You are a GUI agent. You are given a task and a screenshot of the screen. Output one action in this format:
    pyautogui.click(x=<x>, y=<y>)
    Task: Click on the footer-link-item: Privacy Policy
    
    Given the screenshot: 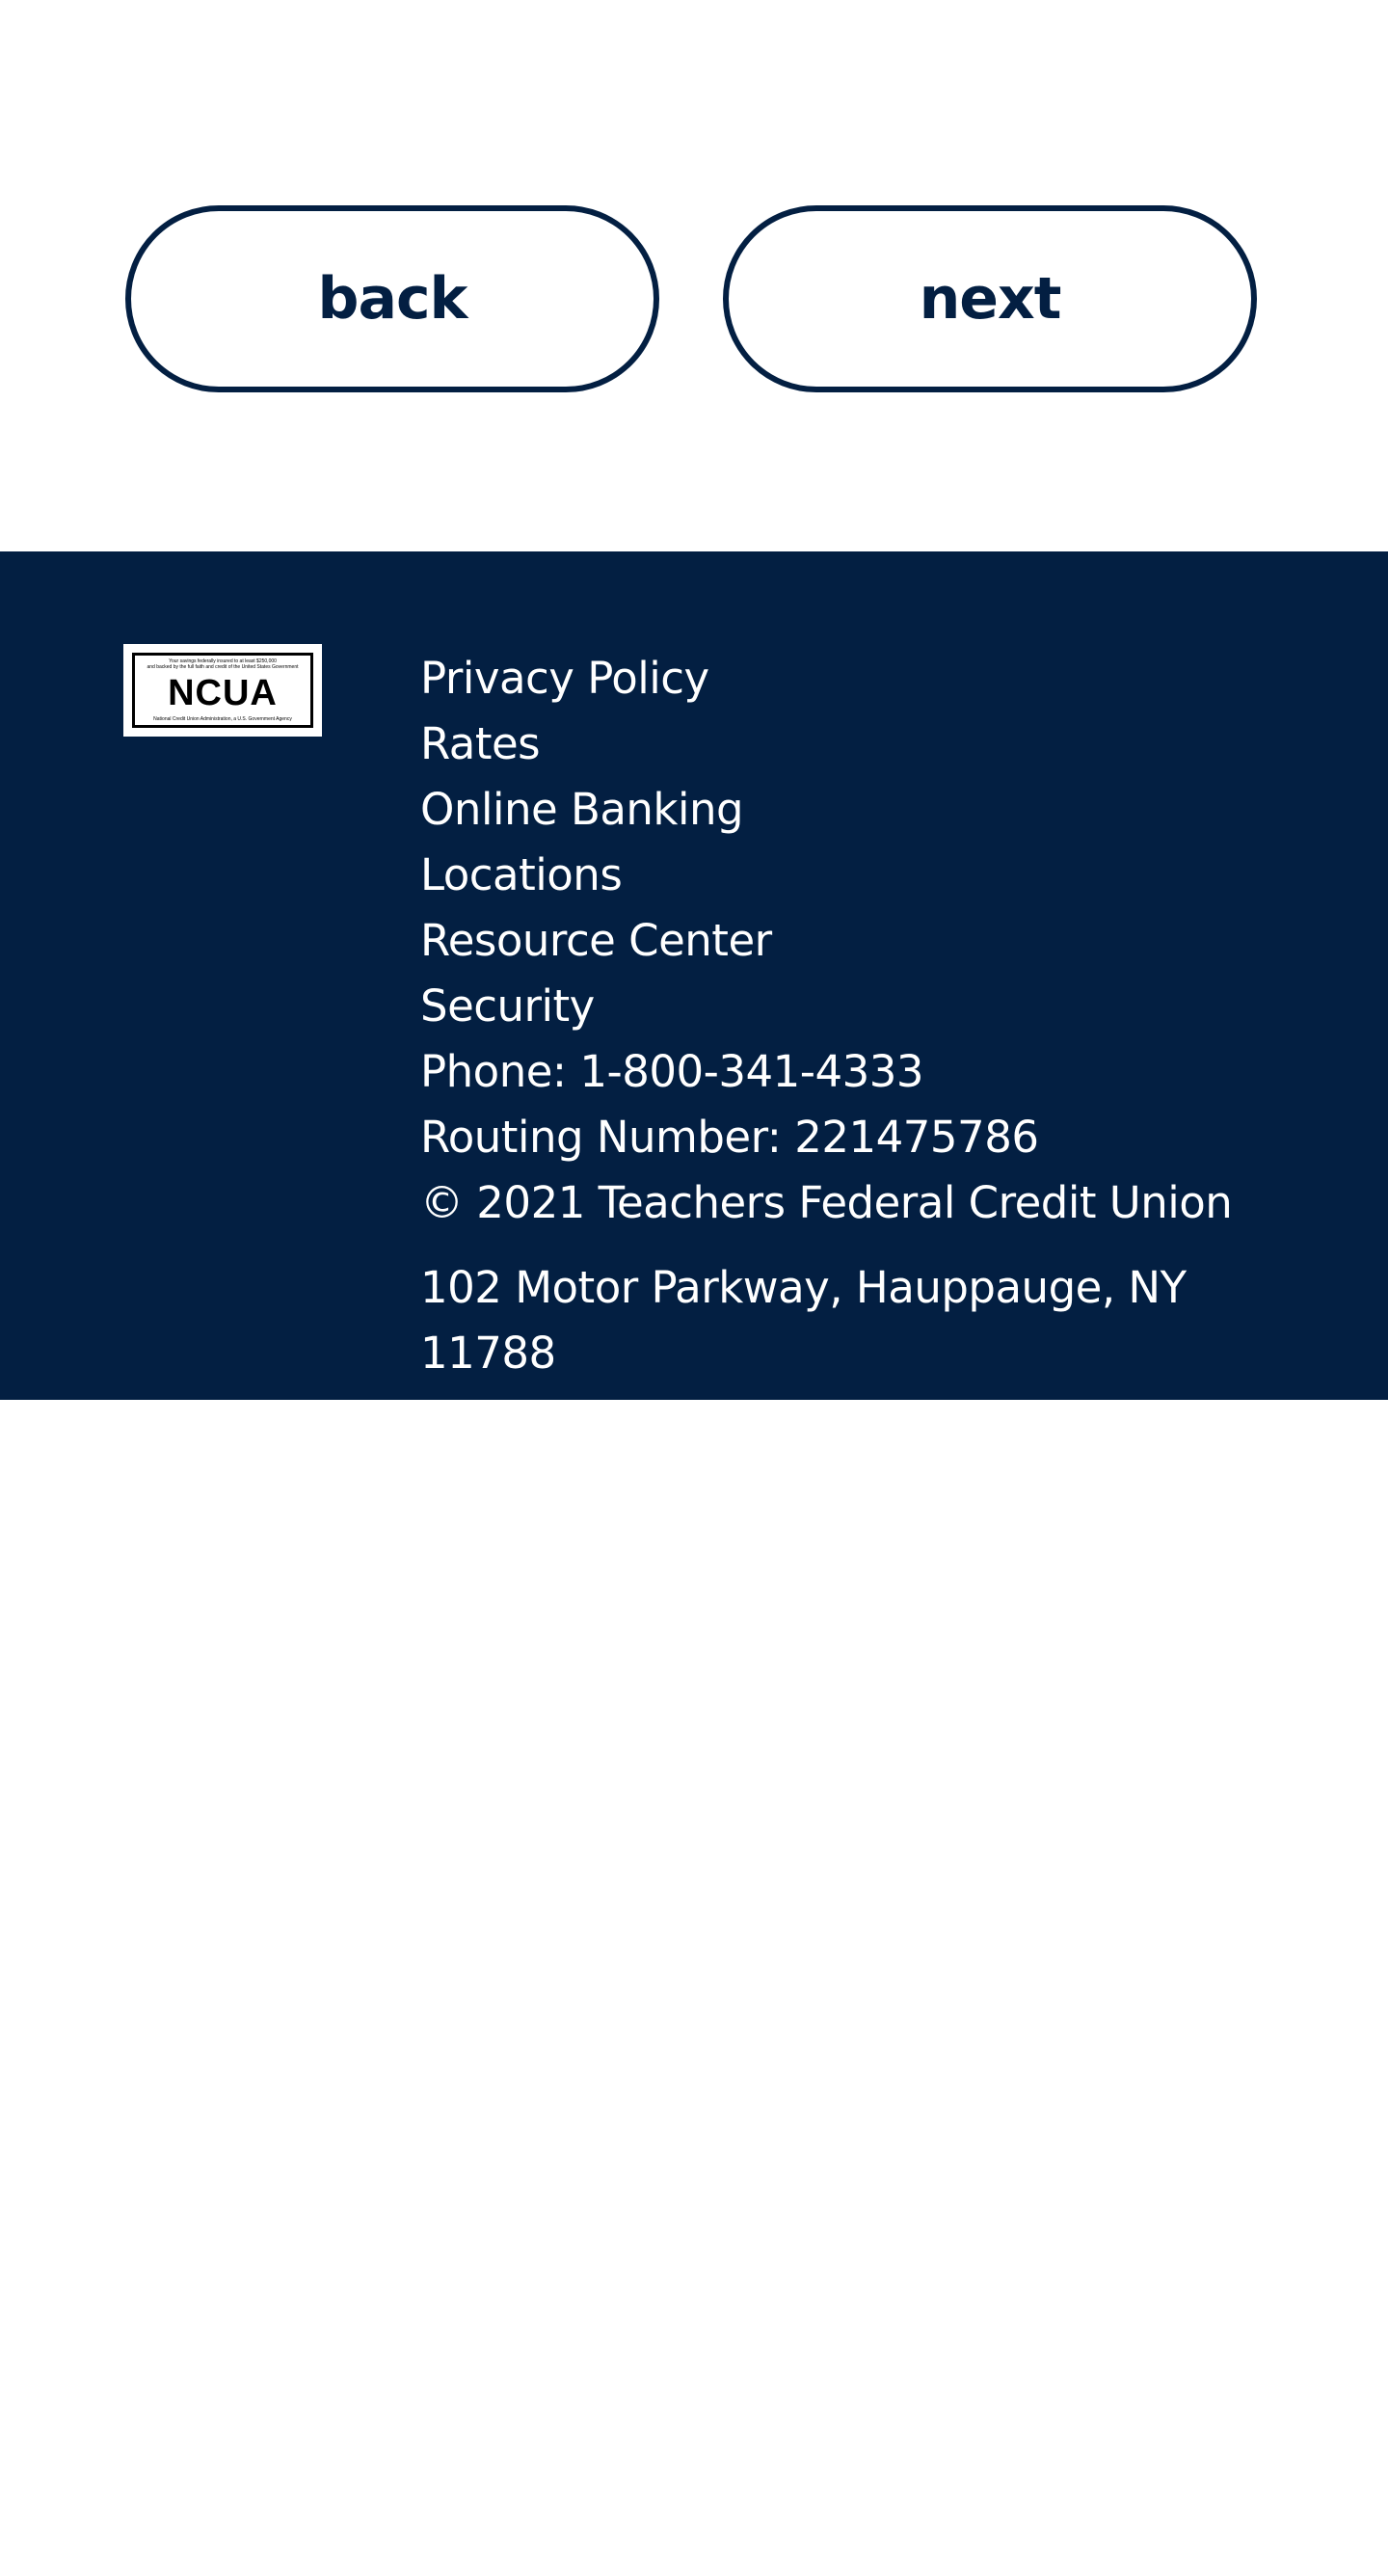 What is the action you would take?
    pyautogui.click(x=854, y=679)
    